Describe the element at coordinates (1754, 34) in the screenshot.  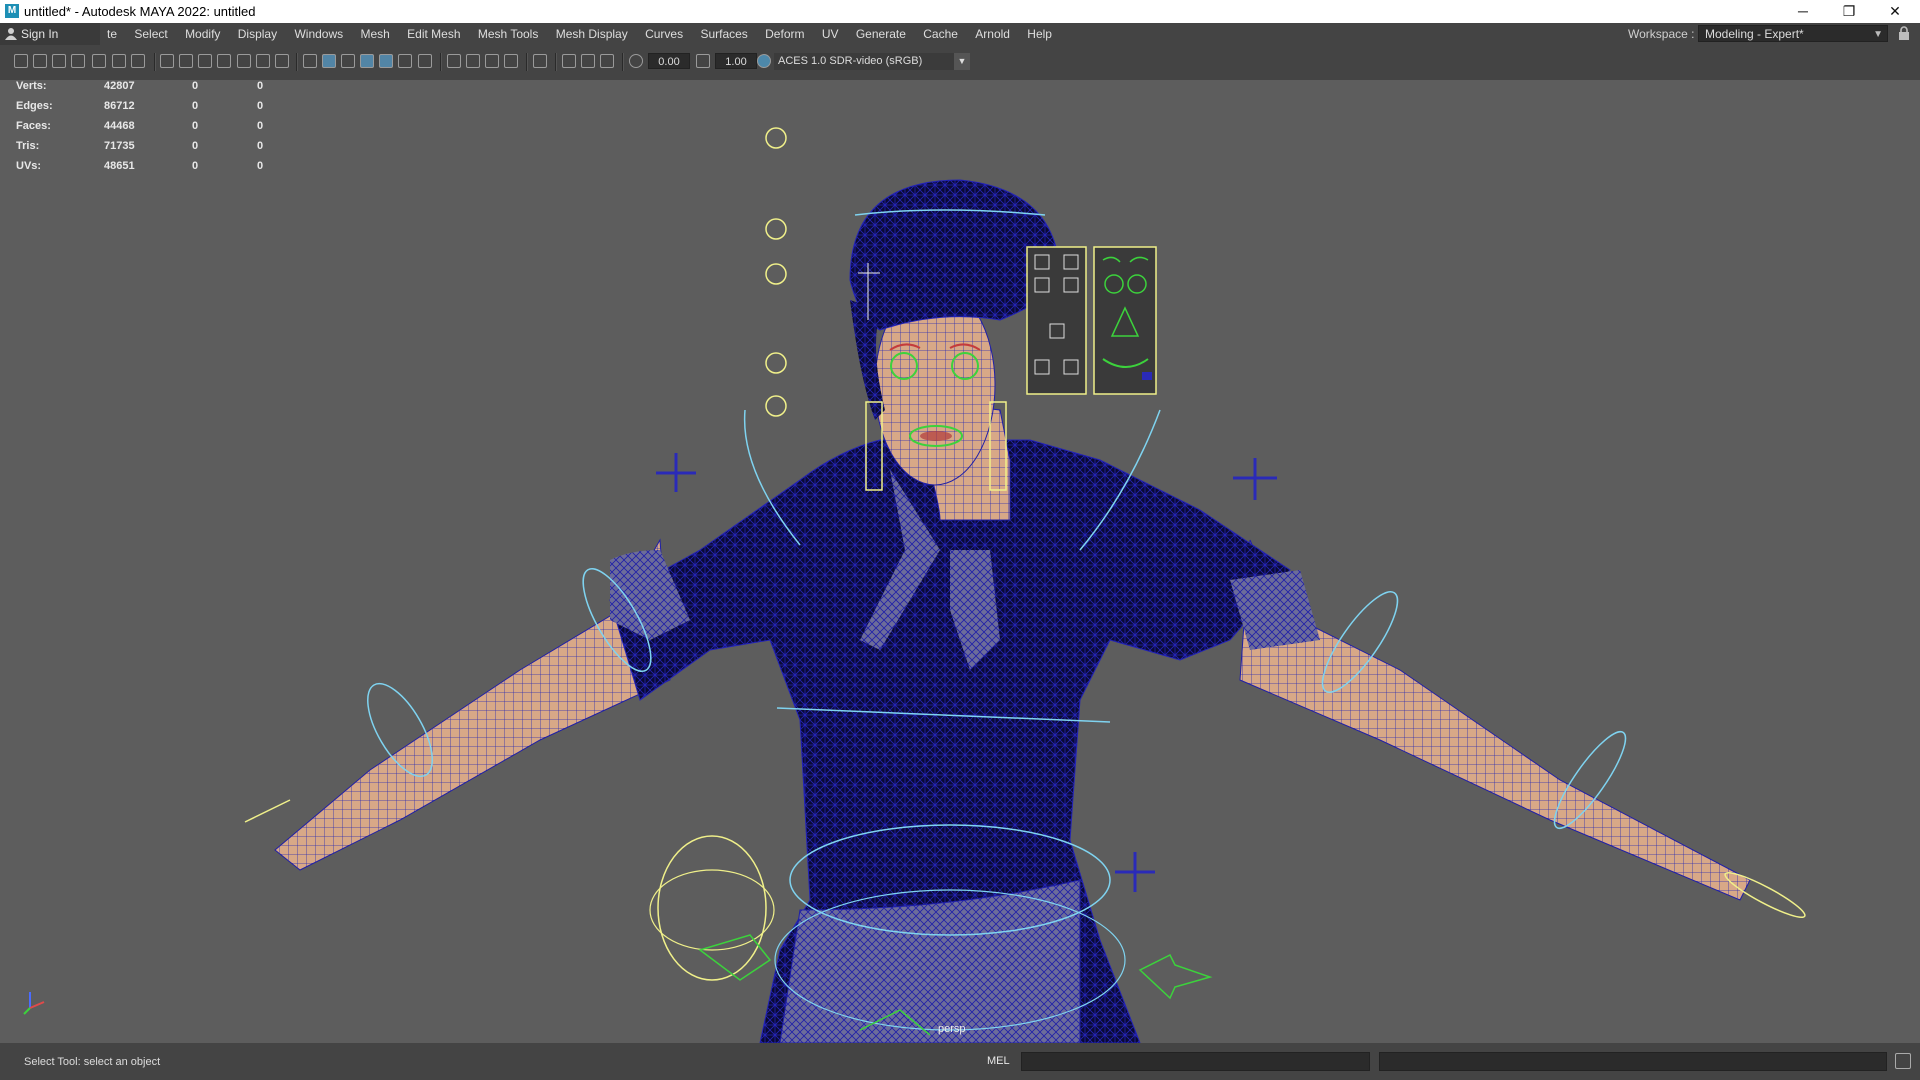
I see `workspace-value: Modeling - Expert*` at that location.